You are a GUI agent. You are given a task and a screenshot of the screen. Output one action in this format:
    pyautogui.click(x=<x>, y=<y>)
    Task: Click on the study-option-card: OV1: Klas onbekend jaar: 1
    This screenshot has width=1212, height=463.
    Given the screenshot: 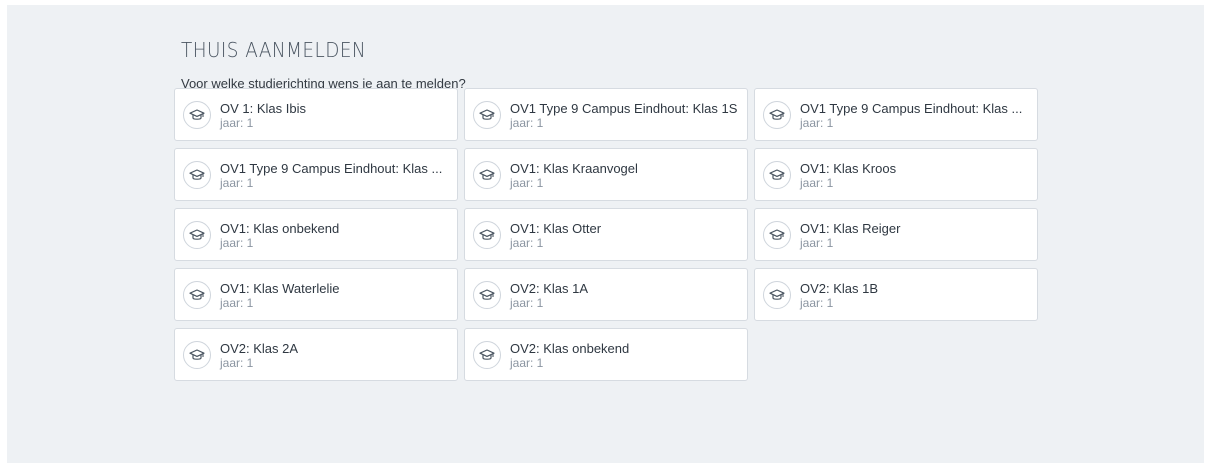 What is the action you would take?
    pyautogui.click(x=316, y=234)
    